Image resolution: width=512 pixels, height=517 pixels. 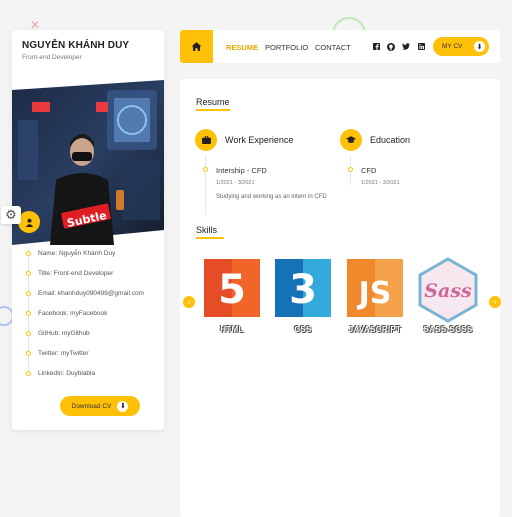 What do you see at coordinates (369, 170) in the screenshot?
I see `education-item-title: CFD` at bounding box center [369, 170].